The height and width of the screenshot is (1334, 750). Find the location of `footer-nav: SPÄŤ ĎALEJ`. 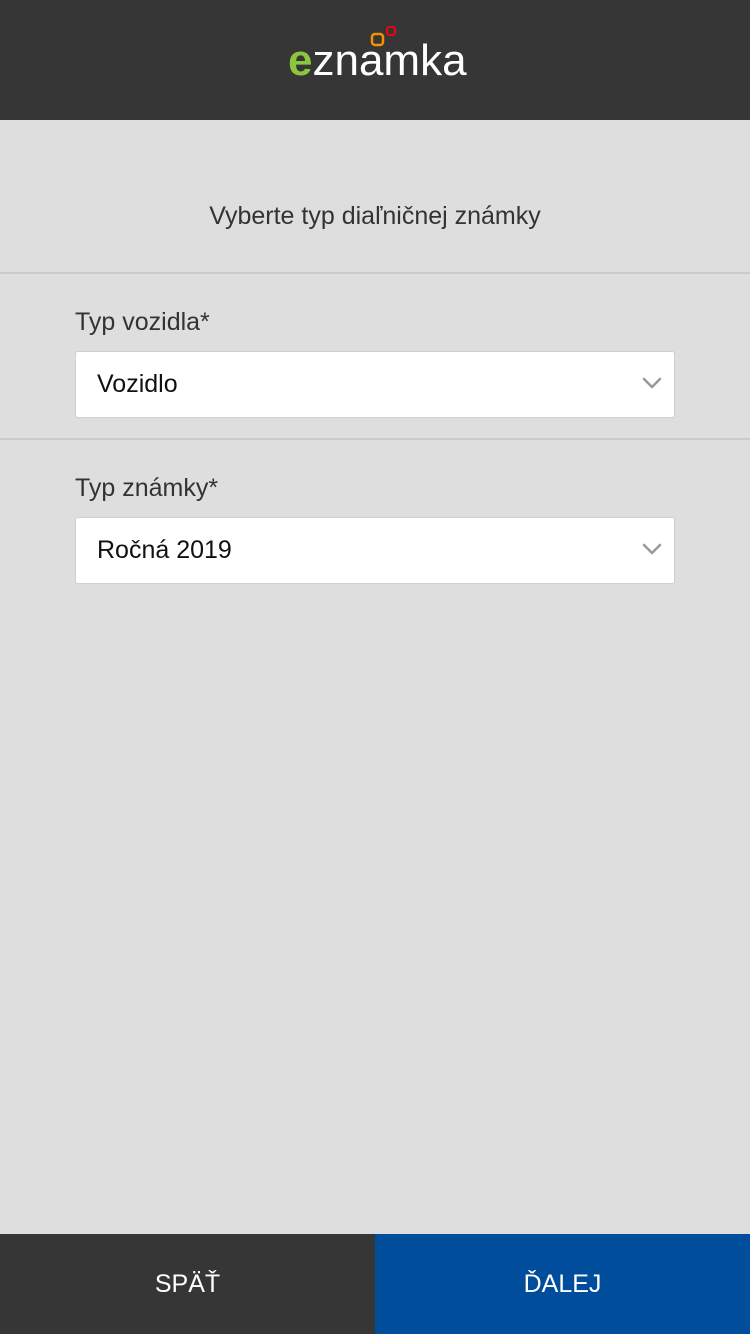

footer-nav: SPÄŤ ĎALEJ is located at coordinates (375, 1284).